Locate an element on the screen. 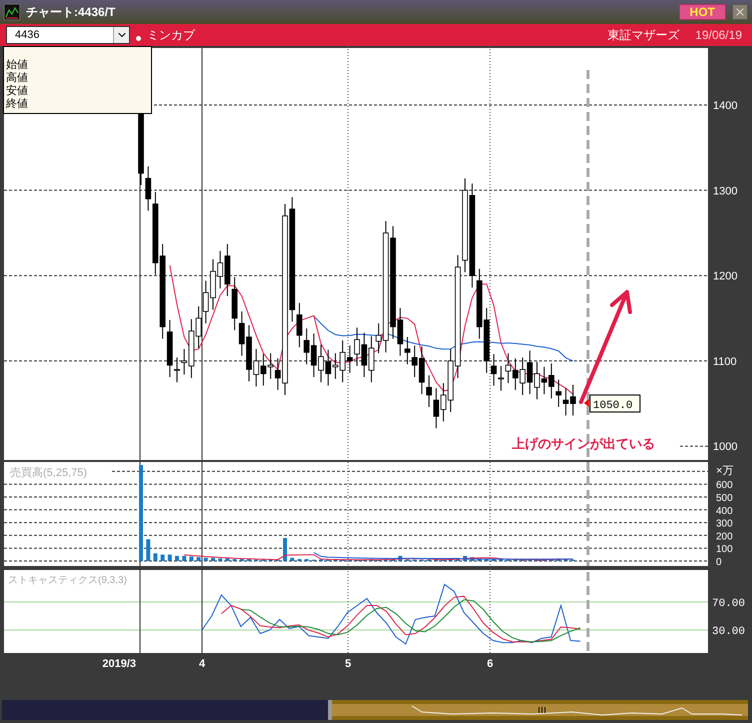 The image size is (752, 723). axis-label: 0 is located at coordinates (719, 562).